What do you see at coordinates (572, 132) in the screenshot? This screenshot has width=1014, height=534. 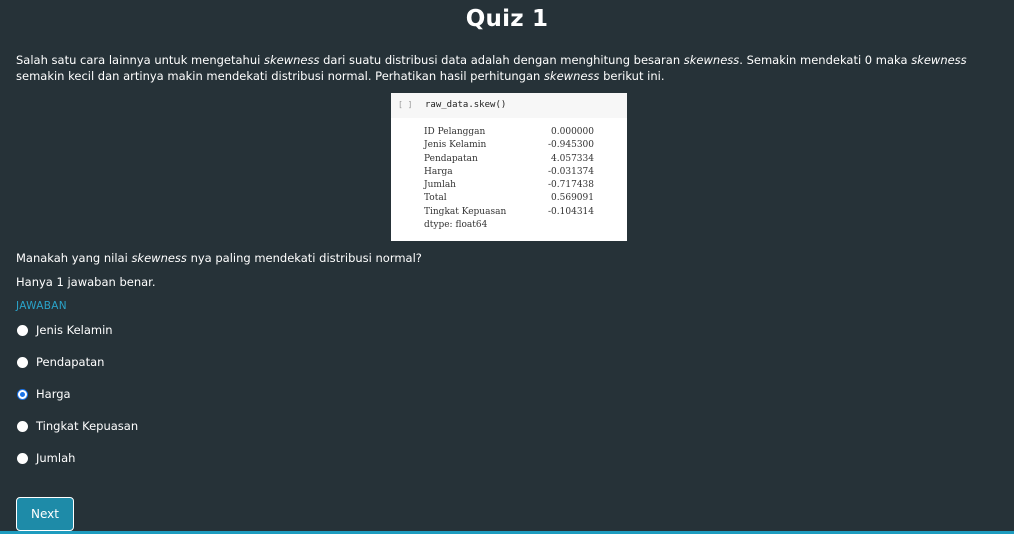 I see `code-row-value: 0.000000` at bounding box center [572, 132].